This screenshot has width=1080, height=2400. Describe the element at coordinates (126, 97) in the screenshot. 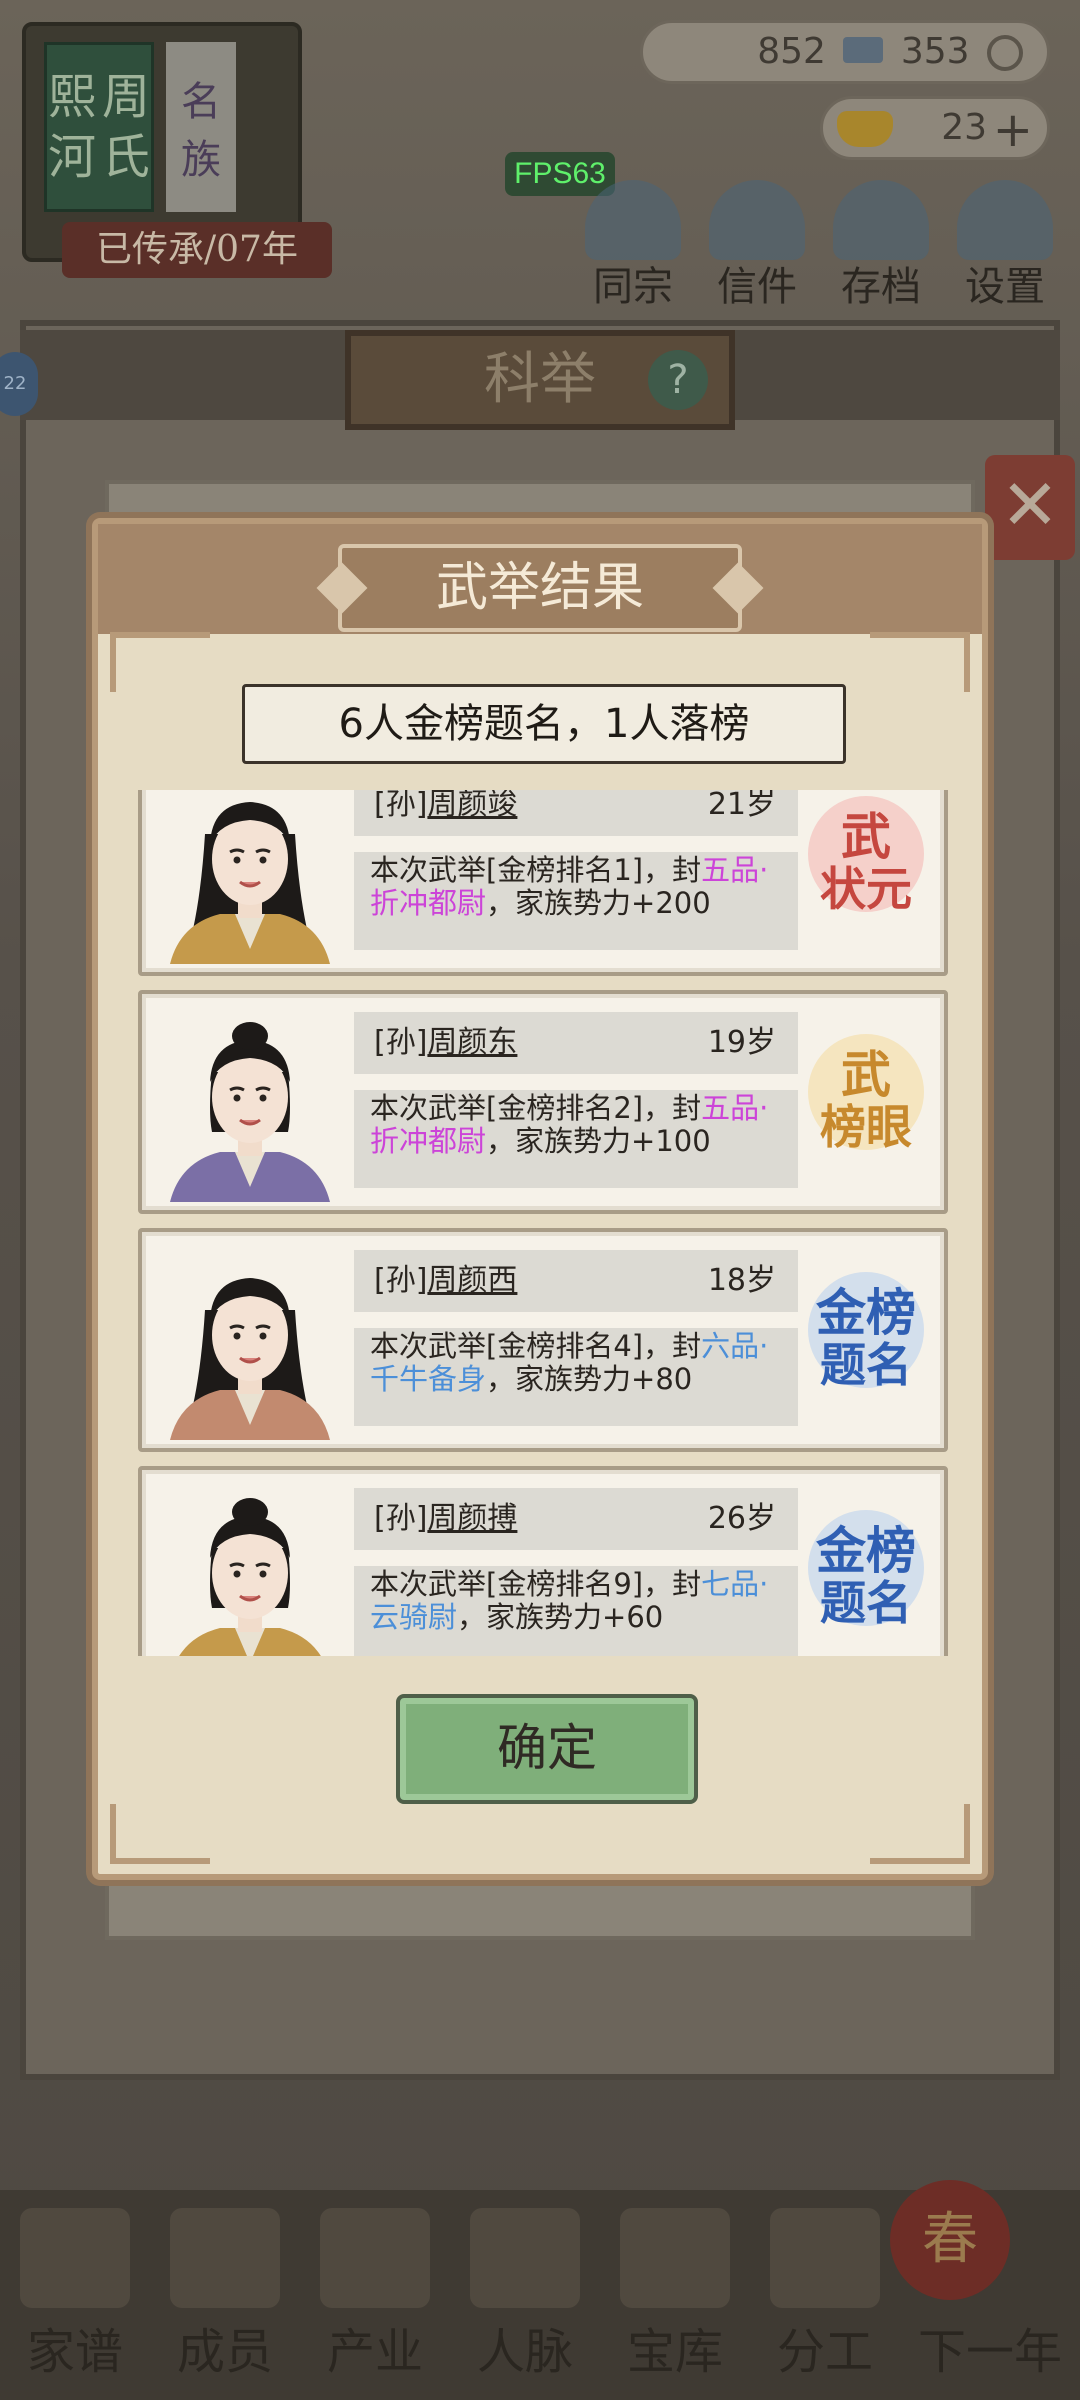

I see `family-char: 周` at that location.